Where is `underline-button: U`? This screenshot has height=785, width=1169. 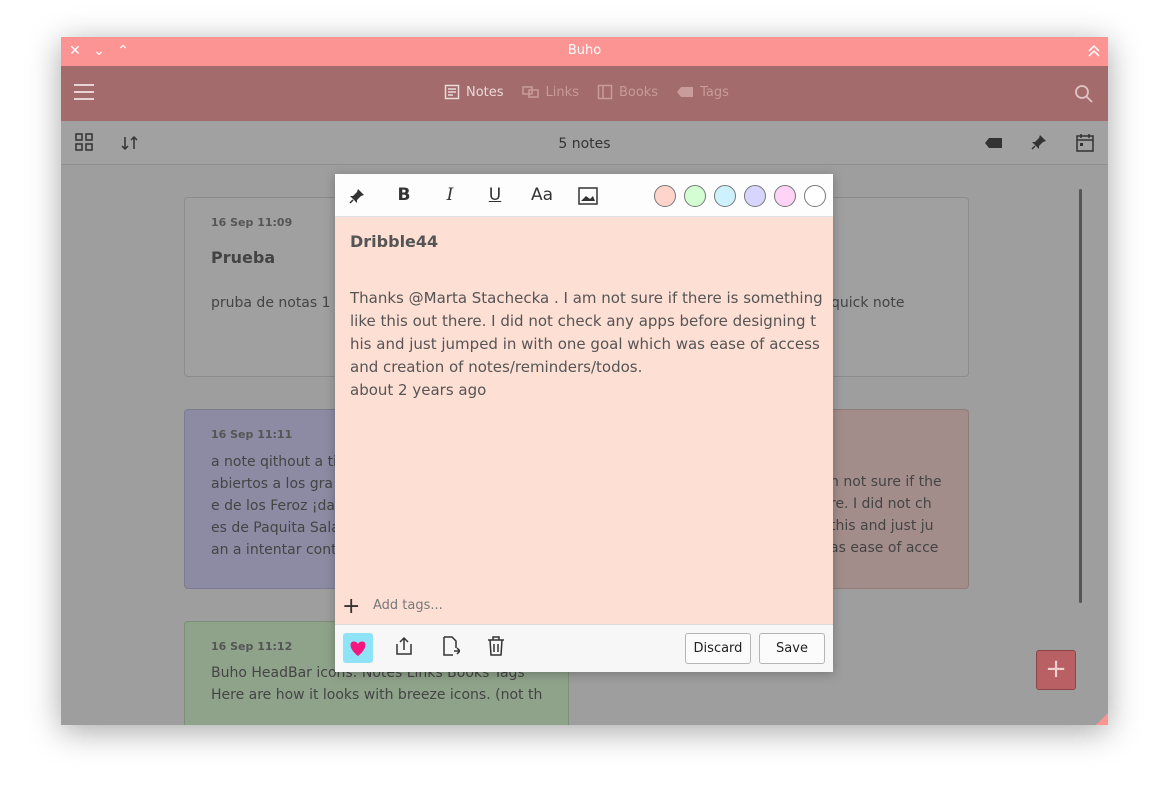
underline-button: U is located at coordinates (495, 196).